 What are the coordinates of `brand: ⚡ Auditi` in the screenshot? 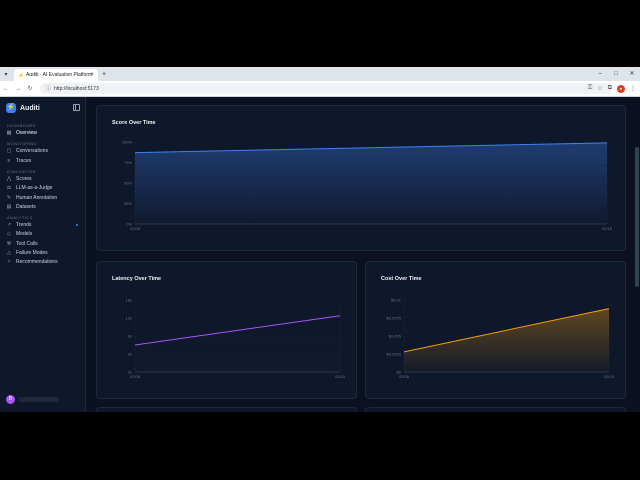 It's located at (23, 108).